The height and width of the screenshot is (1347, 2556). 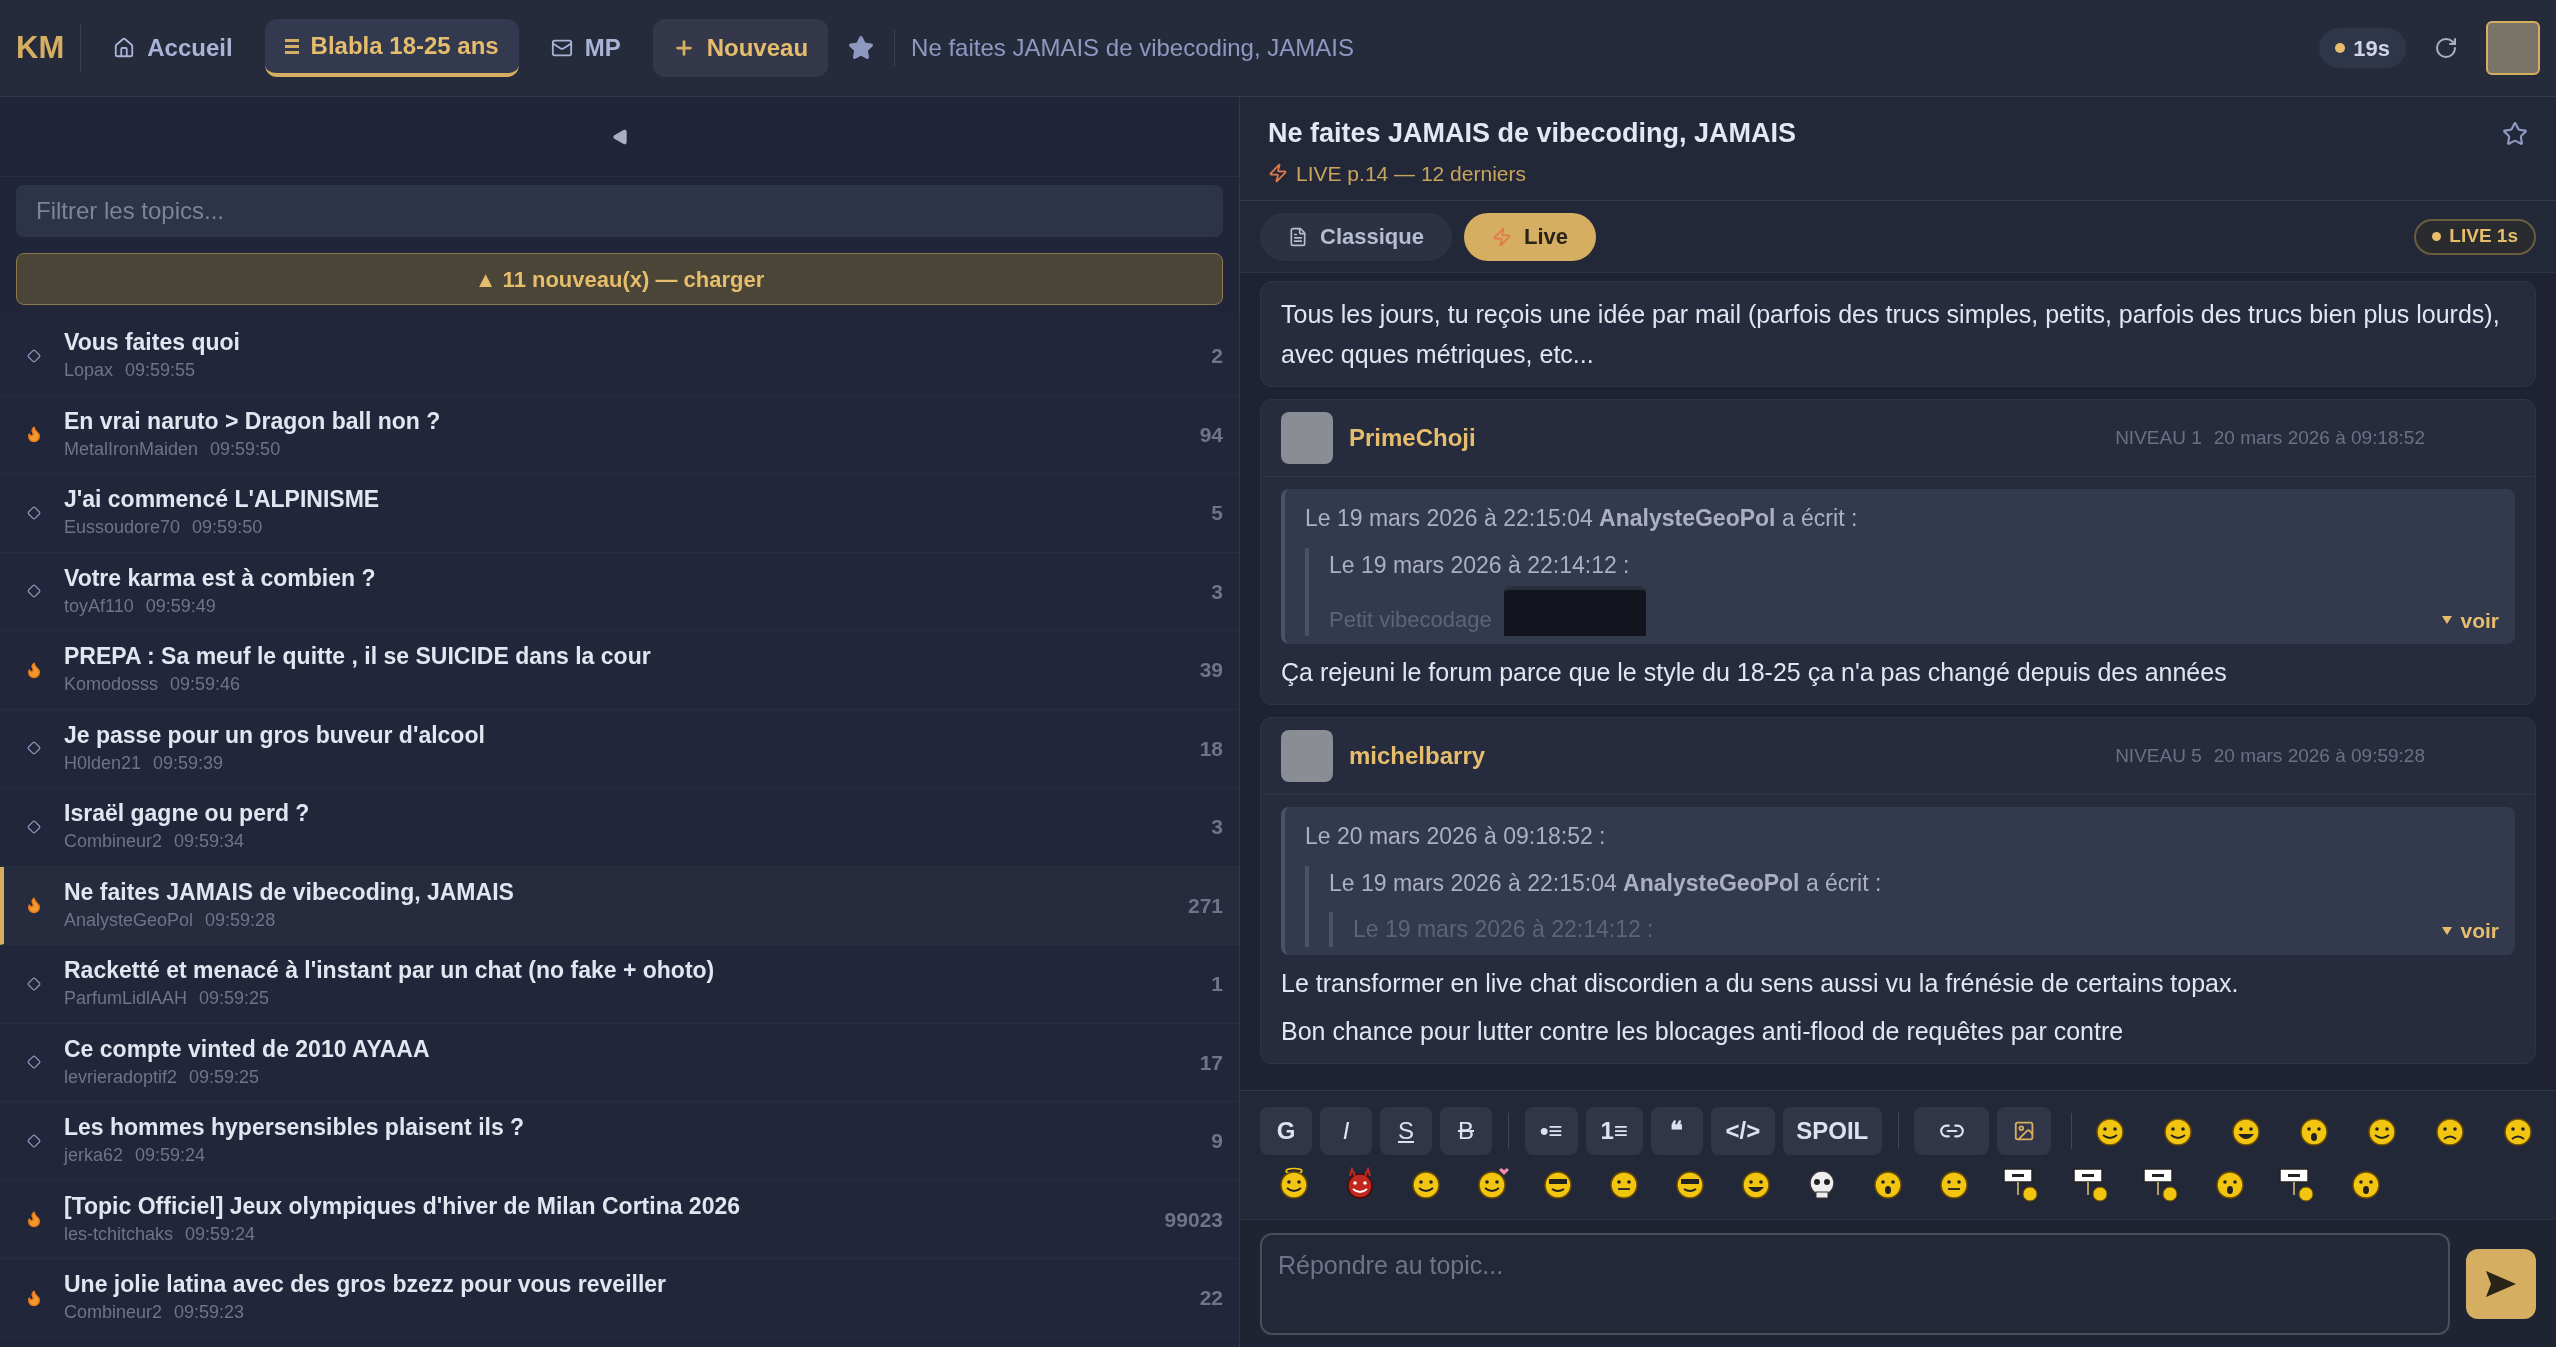 What do you see at coordinates (740, 48) in the screenshot?
I see `nav-tab: Nouveau` at bounding box center [740, 48].